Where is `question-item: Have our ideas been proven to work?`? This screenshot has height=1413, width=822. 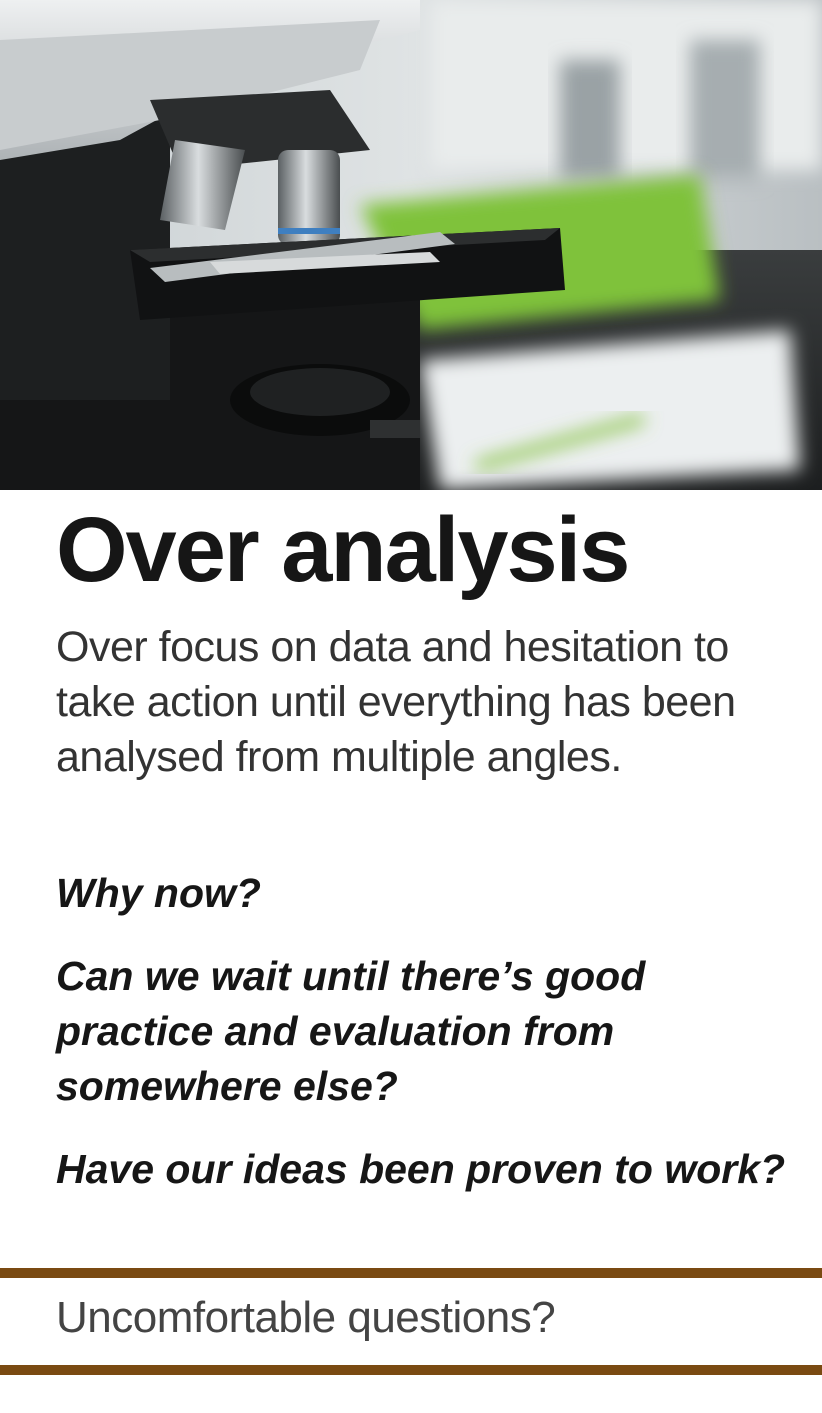 question-item: Have our ideas been proven to work? is located at coordinates (421, 1169).